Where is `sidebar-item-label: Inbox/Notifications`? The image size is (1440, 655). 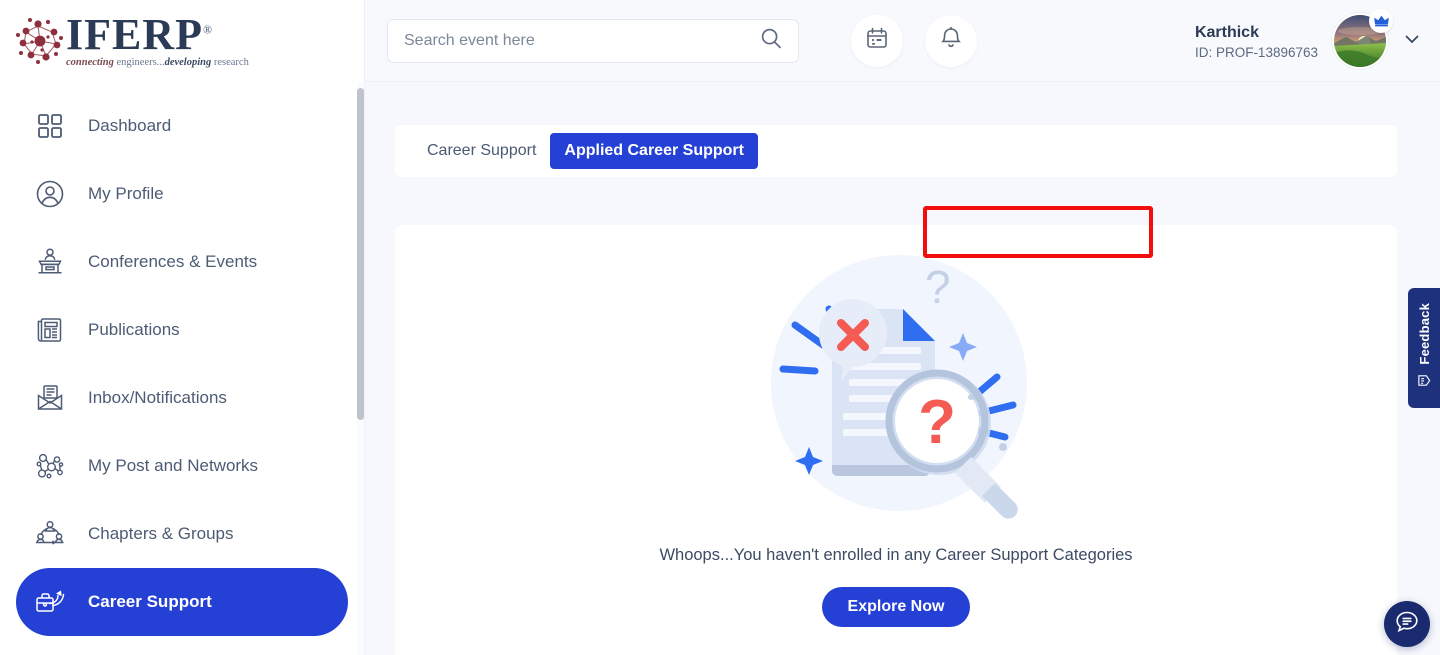 sidebar-item-label: Inbox/Notifications is located at coordinates (157, 397).